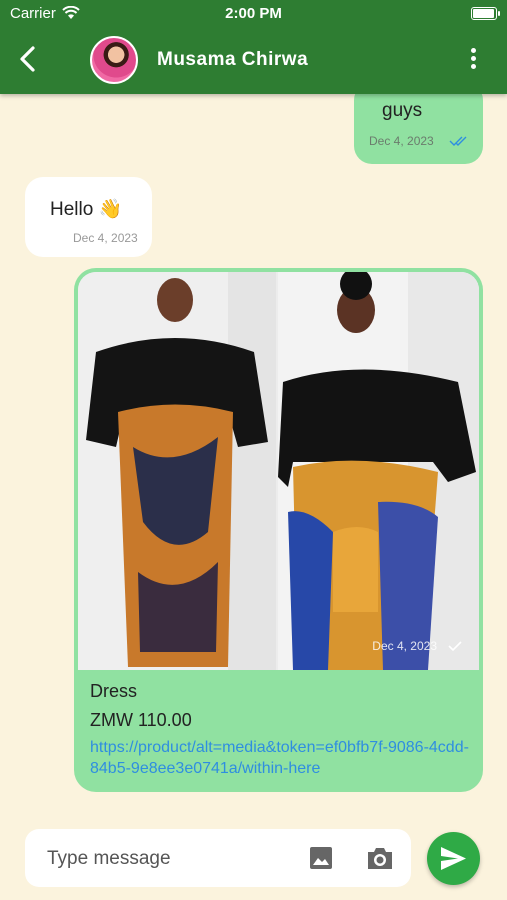 The image size is (507, 900). What do you see at coordinates (380, 858) in the screenshot?
I see `camera-icon` at bounding box center [380, 858].